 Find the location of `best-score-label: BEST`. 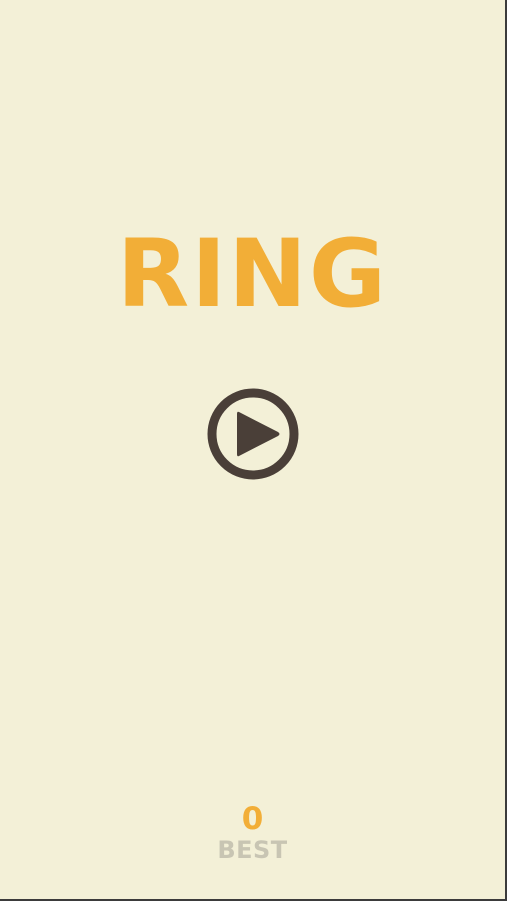

best-score-label: BEST is located at coordinates (252, 850).